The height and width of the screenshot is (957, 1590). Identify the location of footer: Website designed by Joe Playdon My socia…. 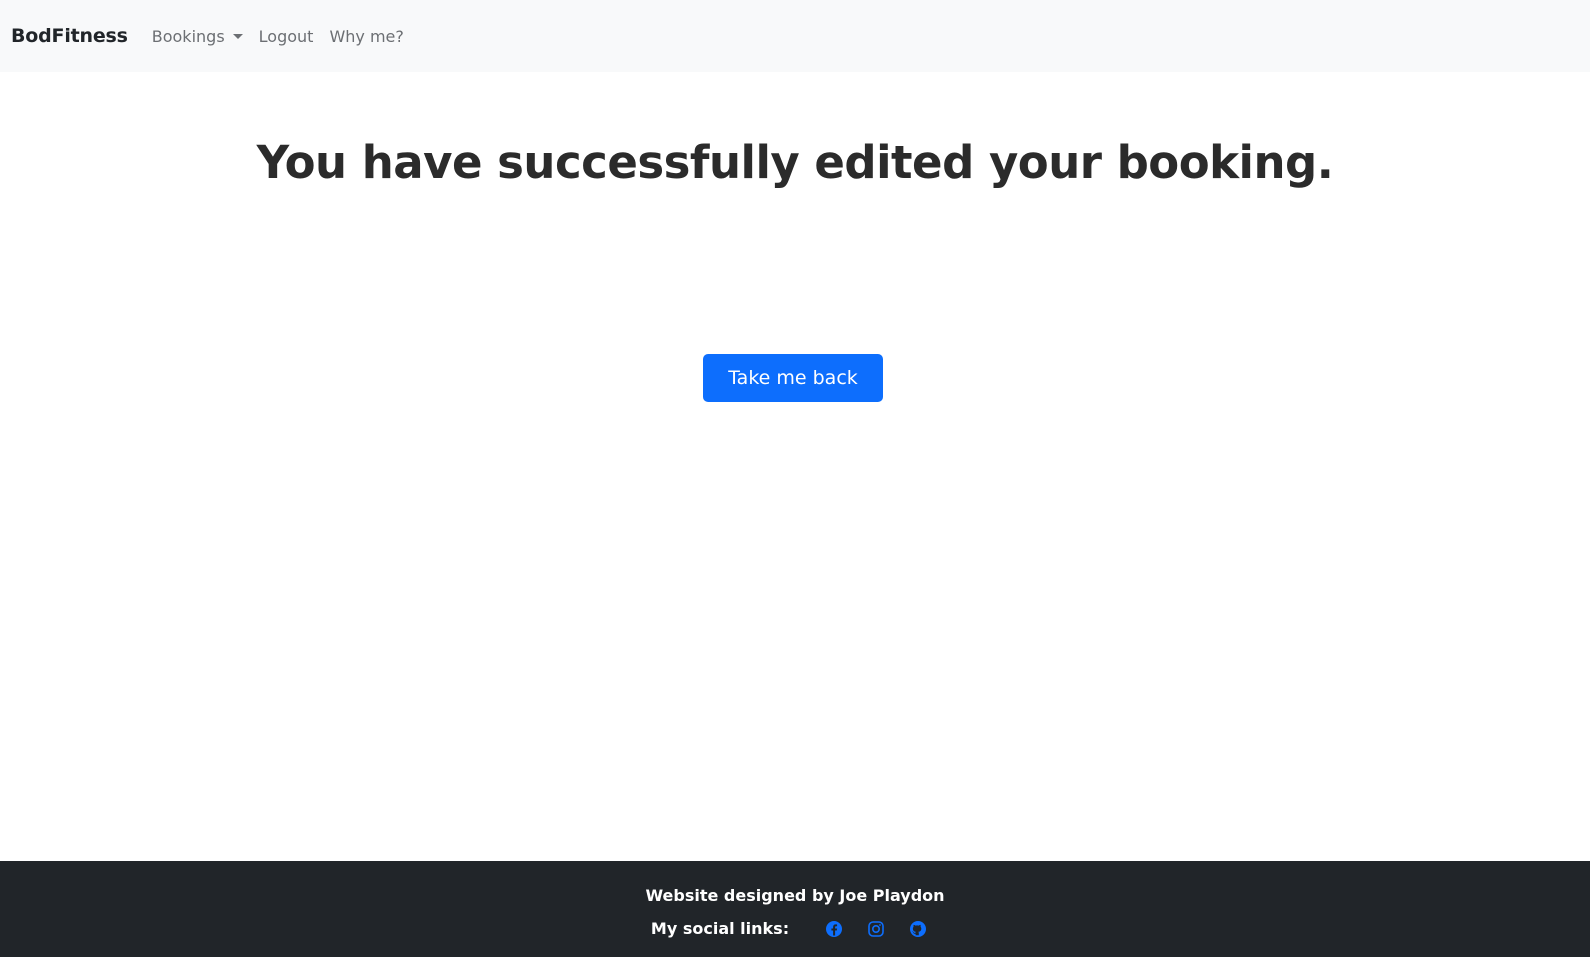
(795, 909).